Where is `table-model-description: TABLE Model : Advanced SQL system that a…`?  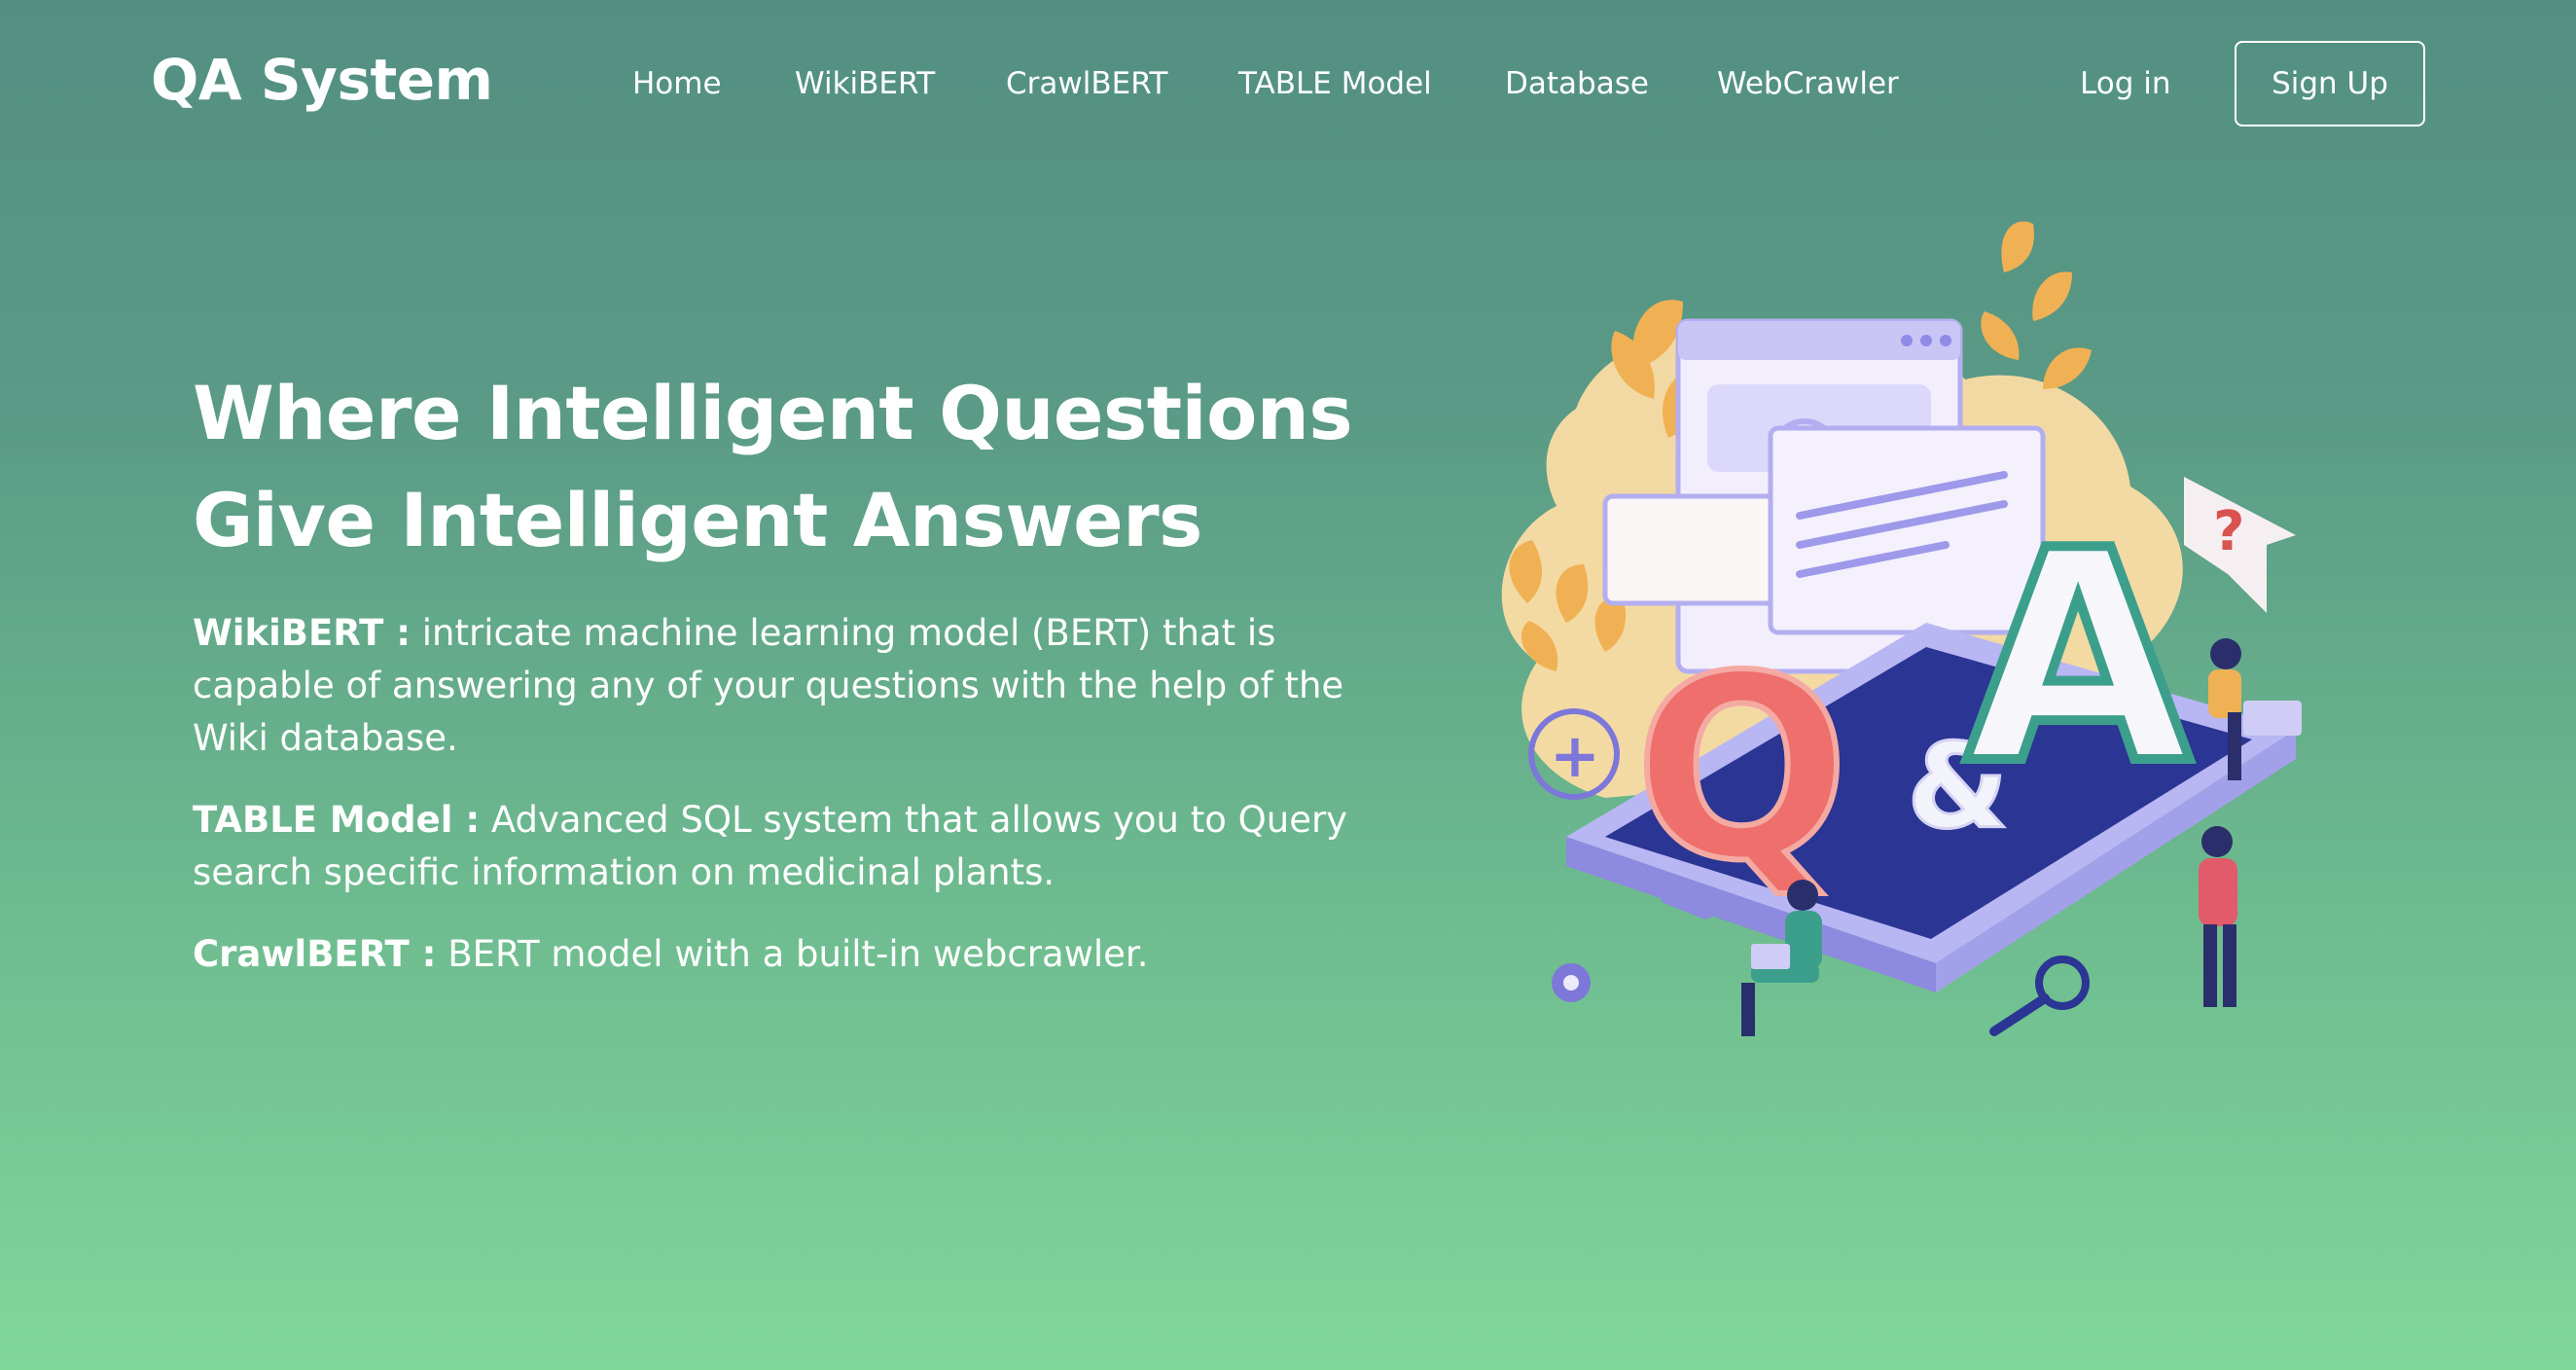 table-model-description: TABLE Model : Advanced SQL system that a… is located at coordinates (776, 847).